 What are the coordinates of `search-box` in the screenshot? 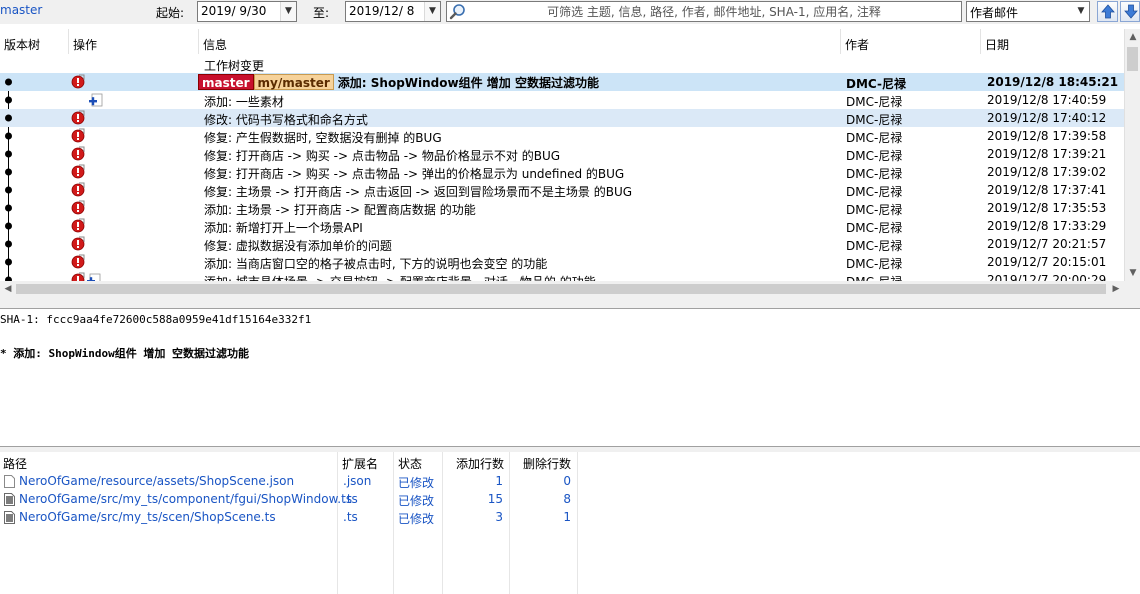 It's located at (704, 11).